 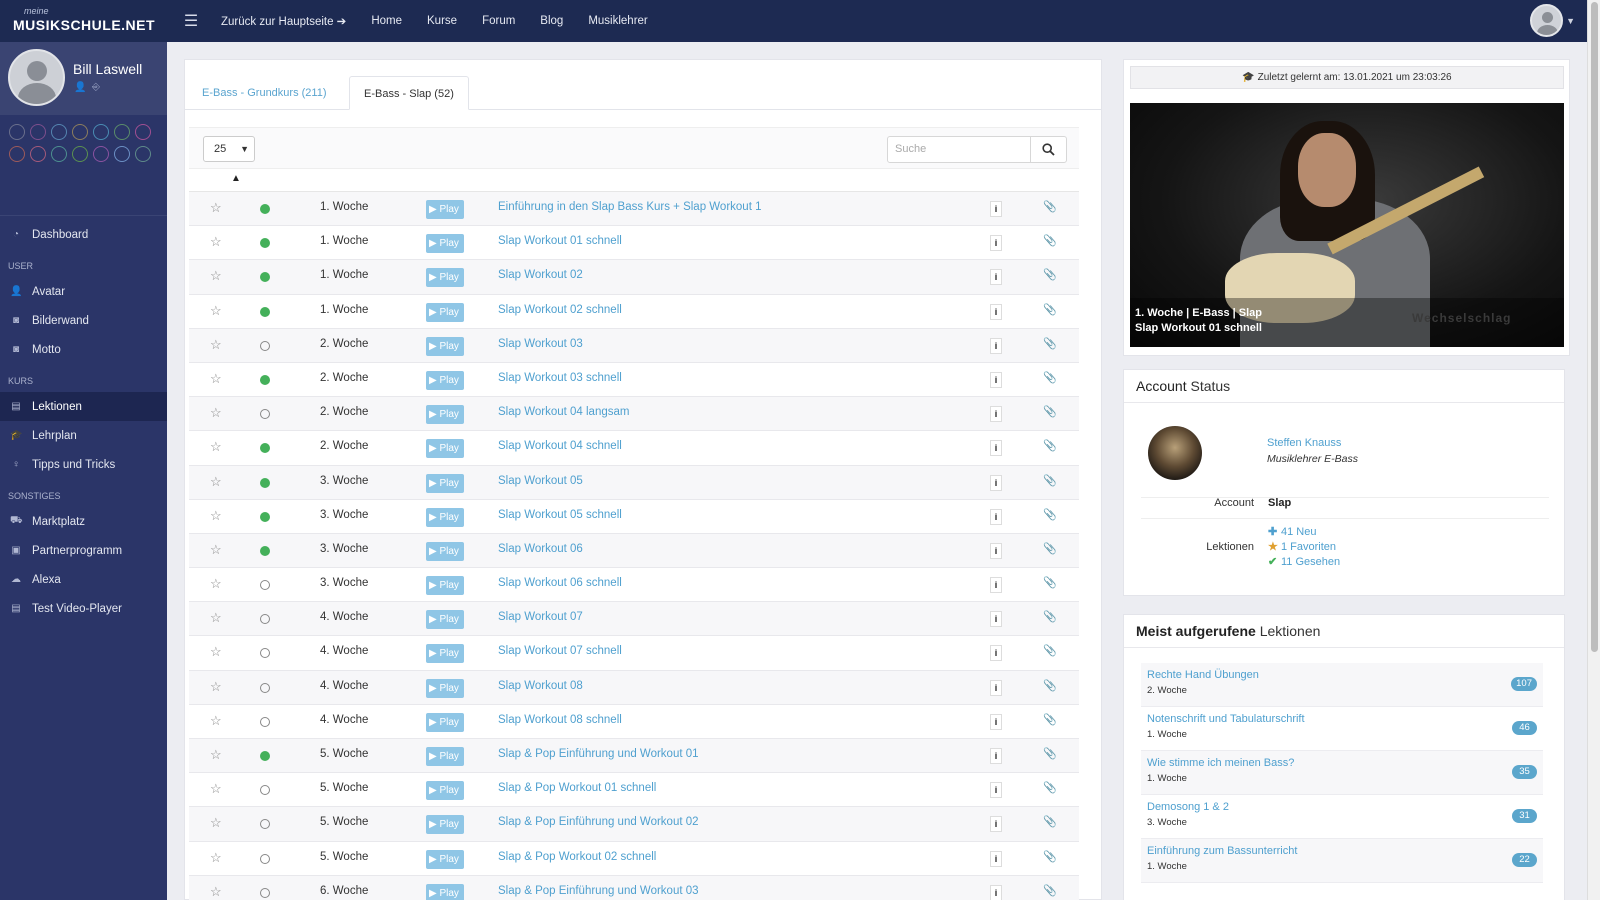 What do you see at coordinates (959, 149) in the screenshot?
I see `search-input: Suche` at bounding box center [959, 149].